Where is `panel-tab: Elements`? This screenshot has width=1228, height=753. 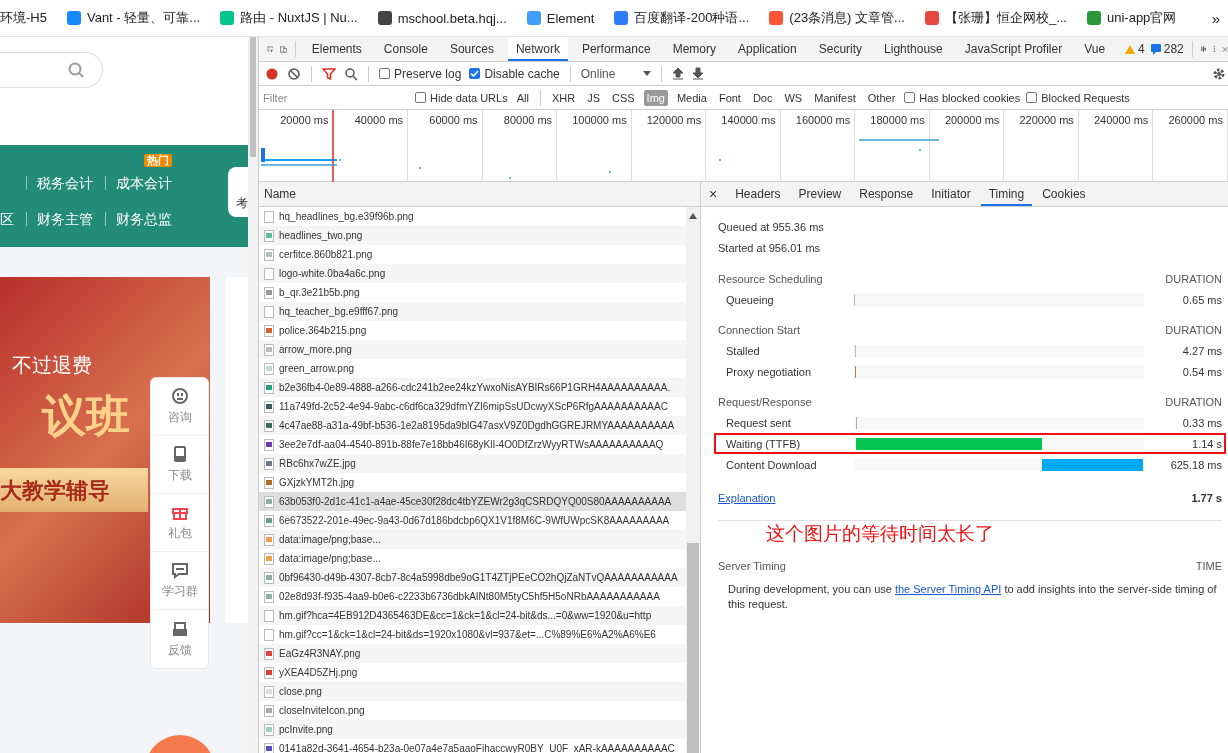
panel-tab: Elements is located at coordinates (336, 49).